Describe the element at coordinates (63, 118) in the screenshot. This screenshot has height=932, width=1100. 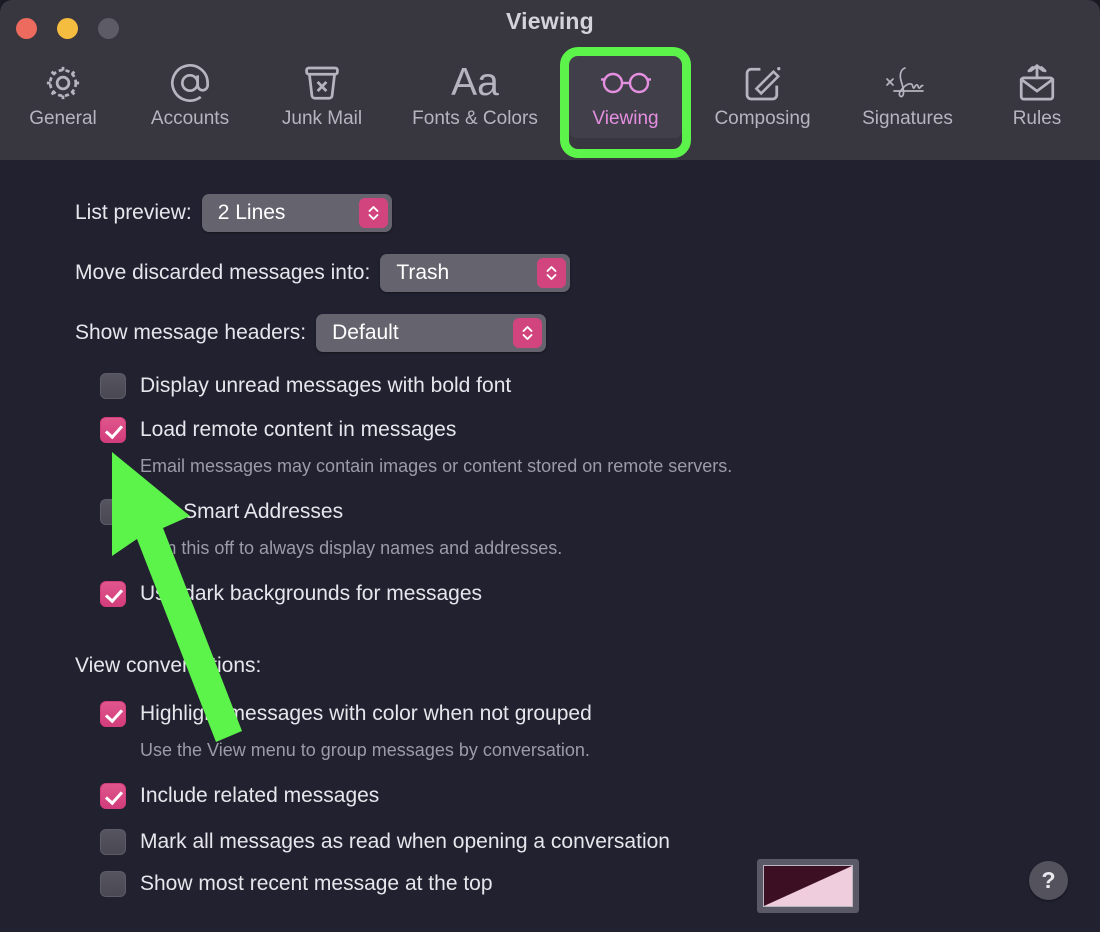
I see `tab-general-label: General` at that location.